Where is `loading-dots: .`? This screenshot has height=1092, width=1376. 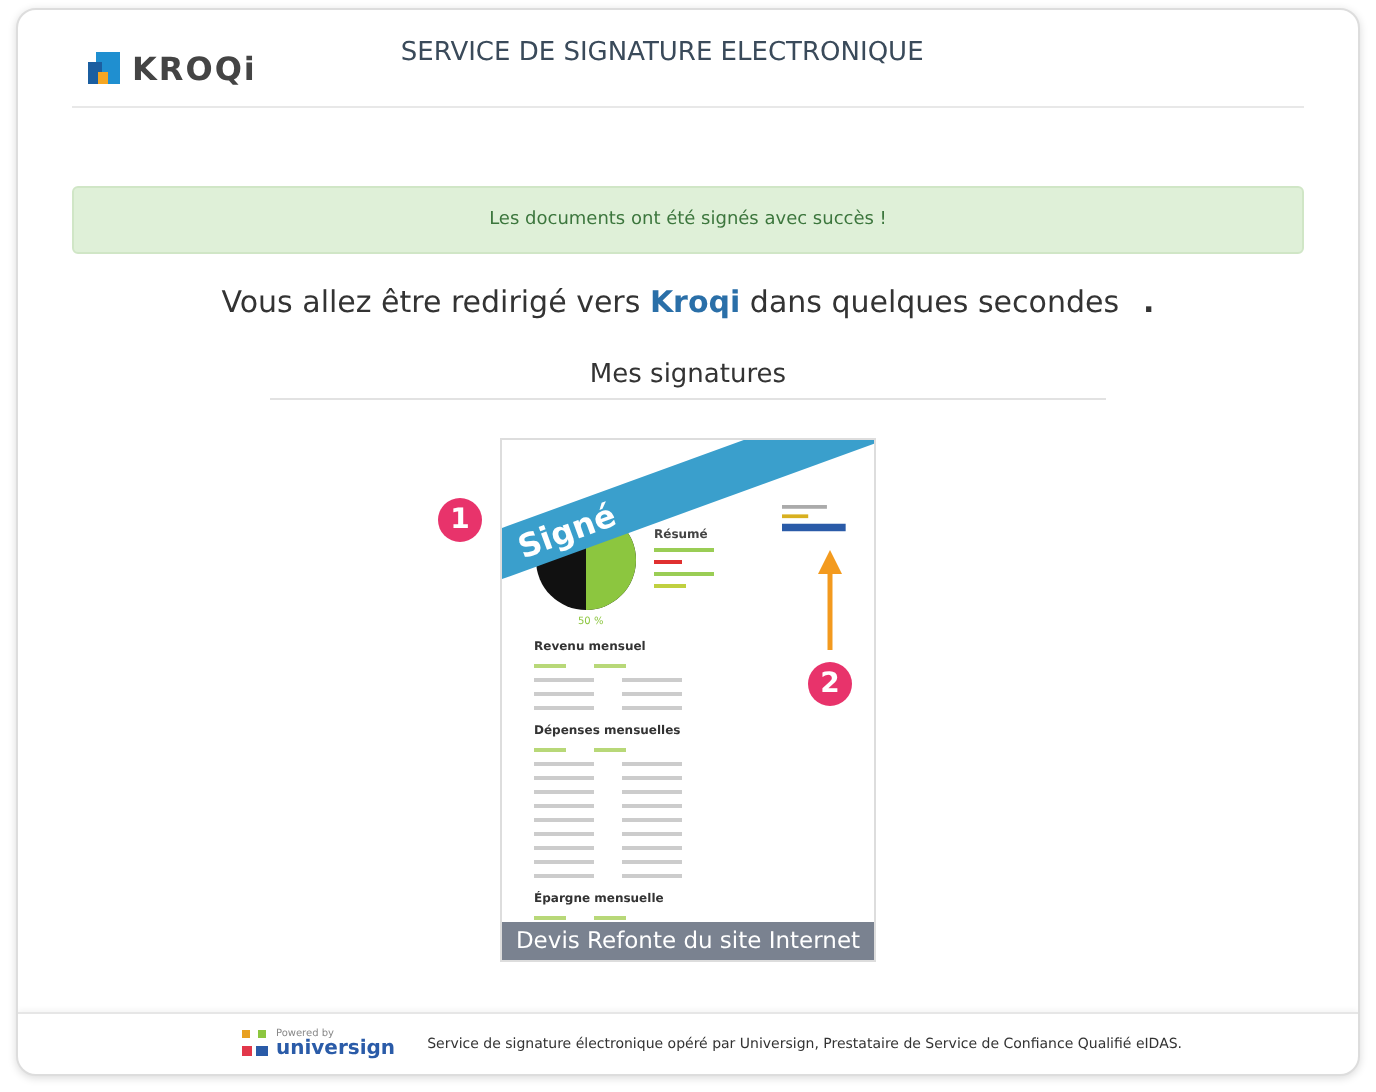
loading-dots: . is located at coordinates (1149, 302).